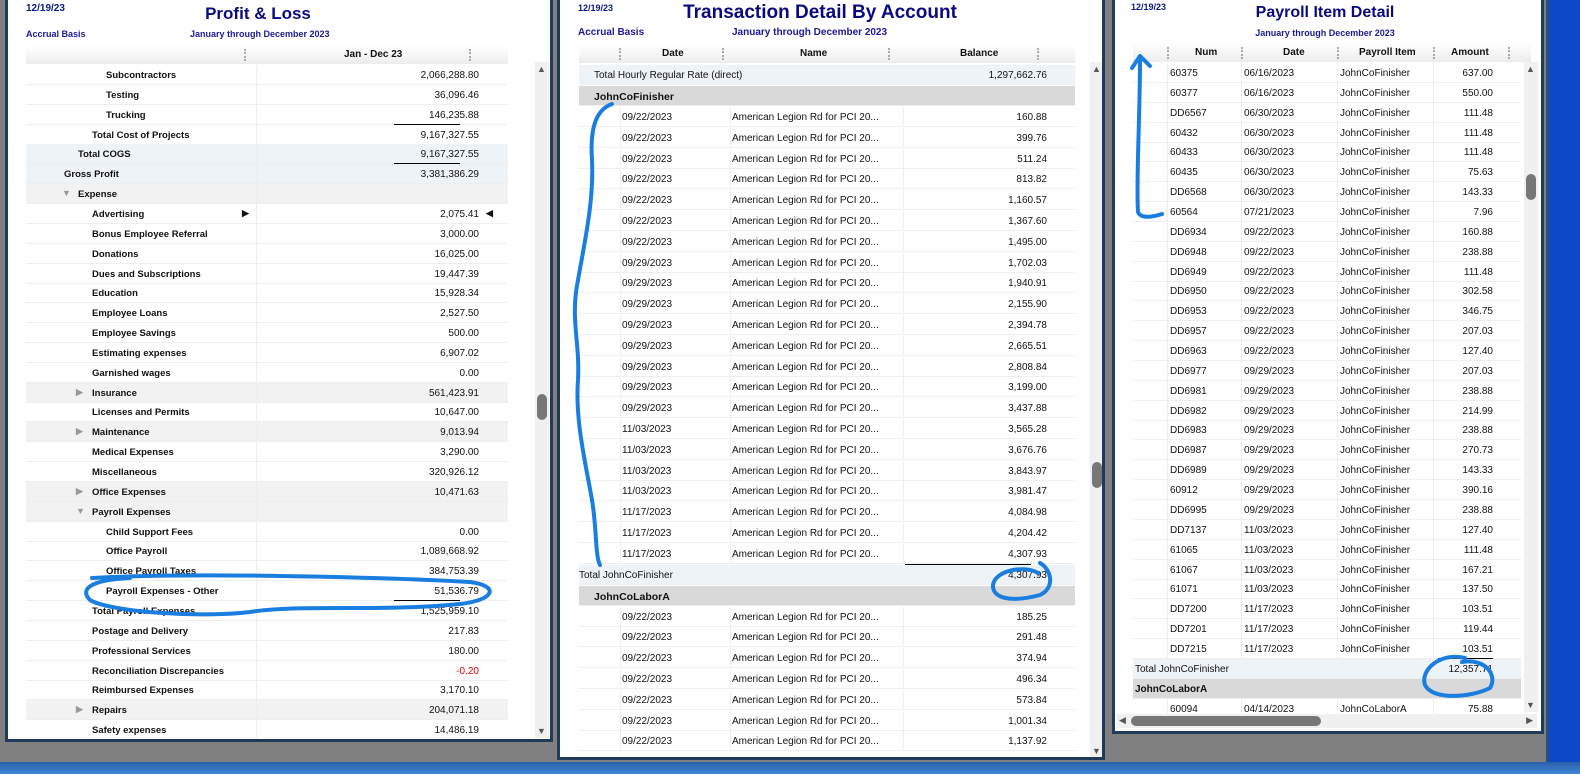  I want to click on report-row: ▶ Repairs 204,071.18, so click(267, 710).